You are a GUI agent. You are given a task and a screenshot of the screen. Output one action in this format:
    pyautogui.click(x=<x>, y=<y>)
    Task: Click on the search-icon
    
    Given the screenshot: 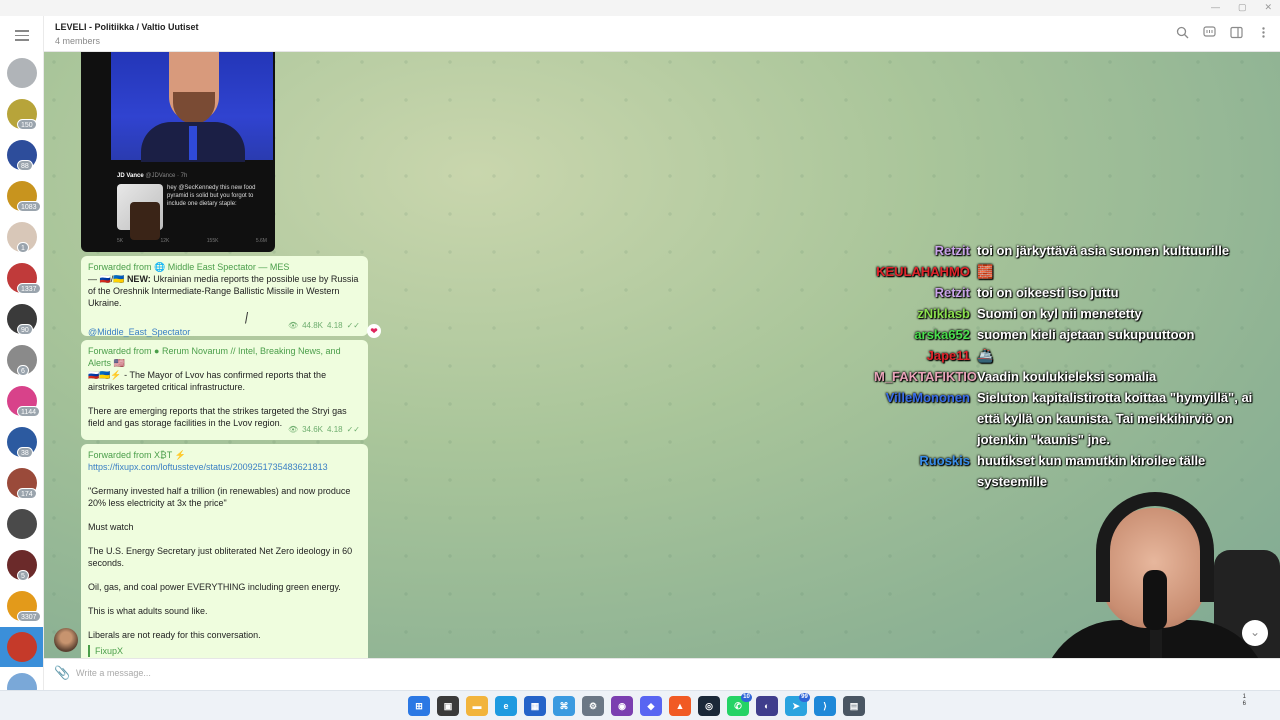 What is the action you would take?
    pyautogui.click(x=1182, y=32)
    